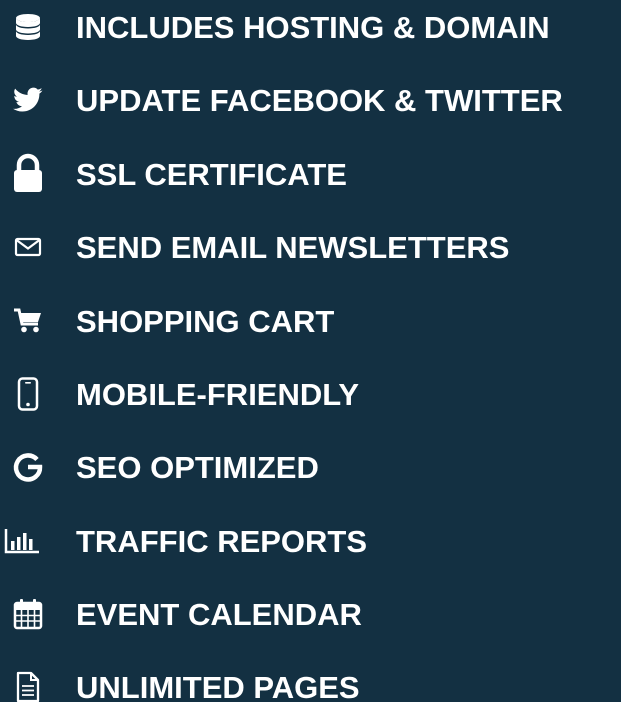 Image resolution: width=621 pixels, height=702 pixels. I want to click on feature-item-mobile-friendly: MOBILE-FRIENDLY, so click(310, 394).